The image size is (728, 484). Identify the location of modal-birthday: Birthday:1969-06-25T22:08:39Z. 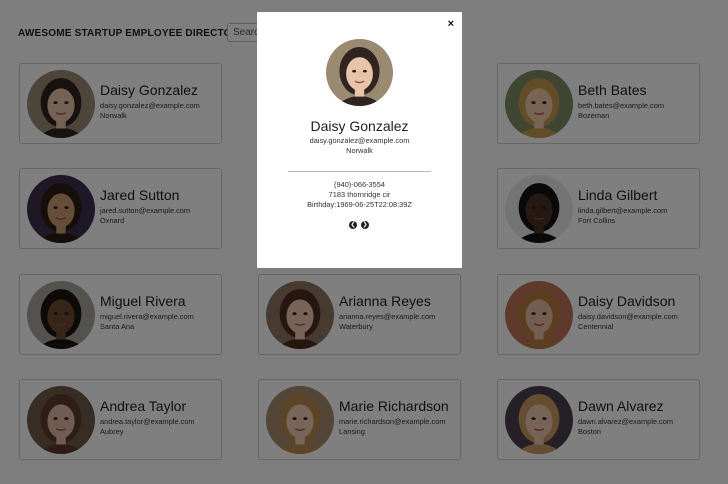
(359, 204).